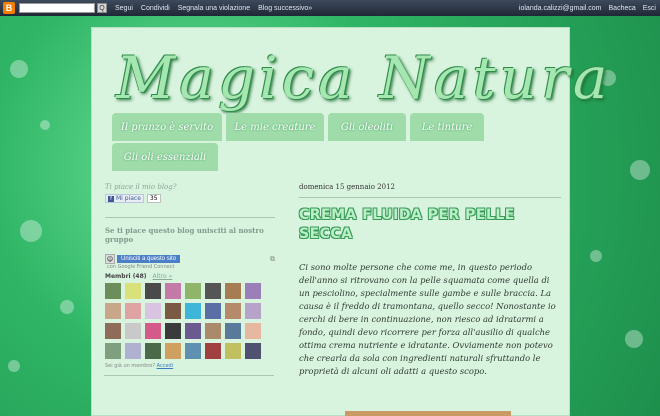 The height and width of the screenshot is (416, 660). Describe the element at coordinates (430, 225) in the screenshot. I see `post-title: CREMA FLUIDA PER PELLE SECCA` at that location.